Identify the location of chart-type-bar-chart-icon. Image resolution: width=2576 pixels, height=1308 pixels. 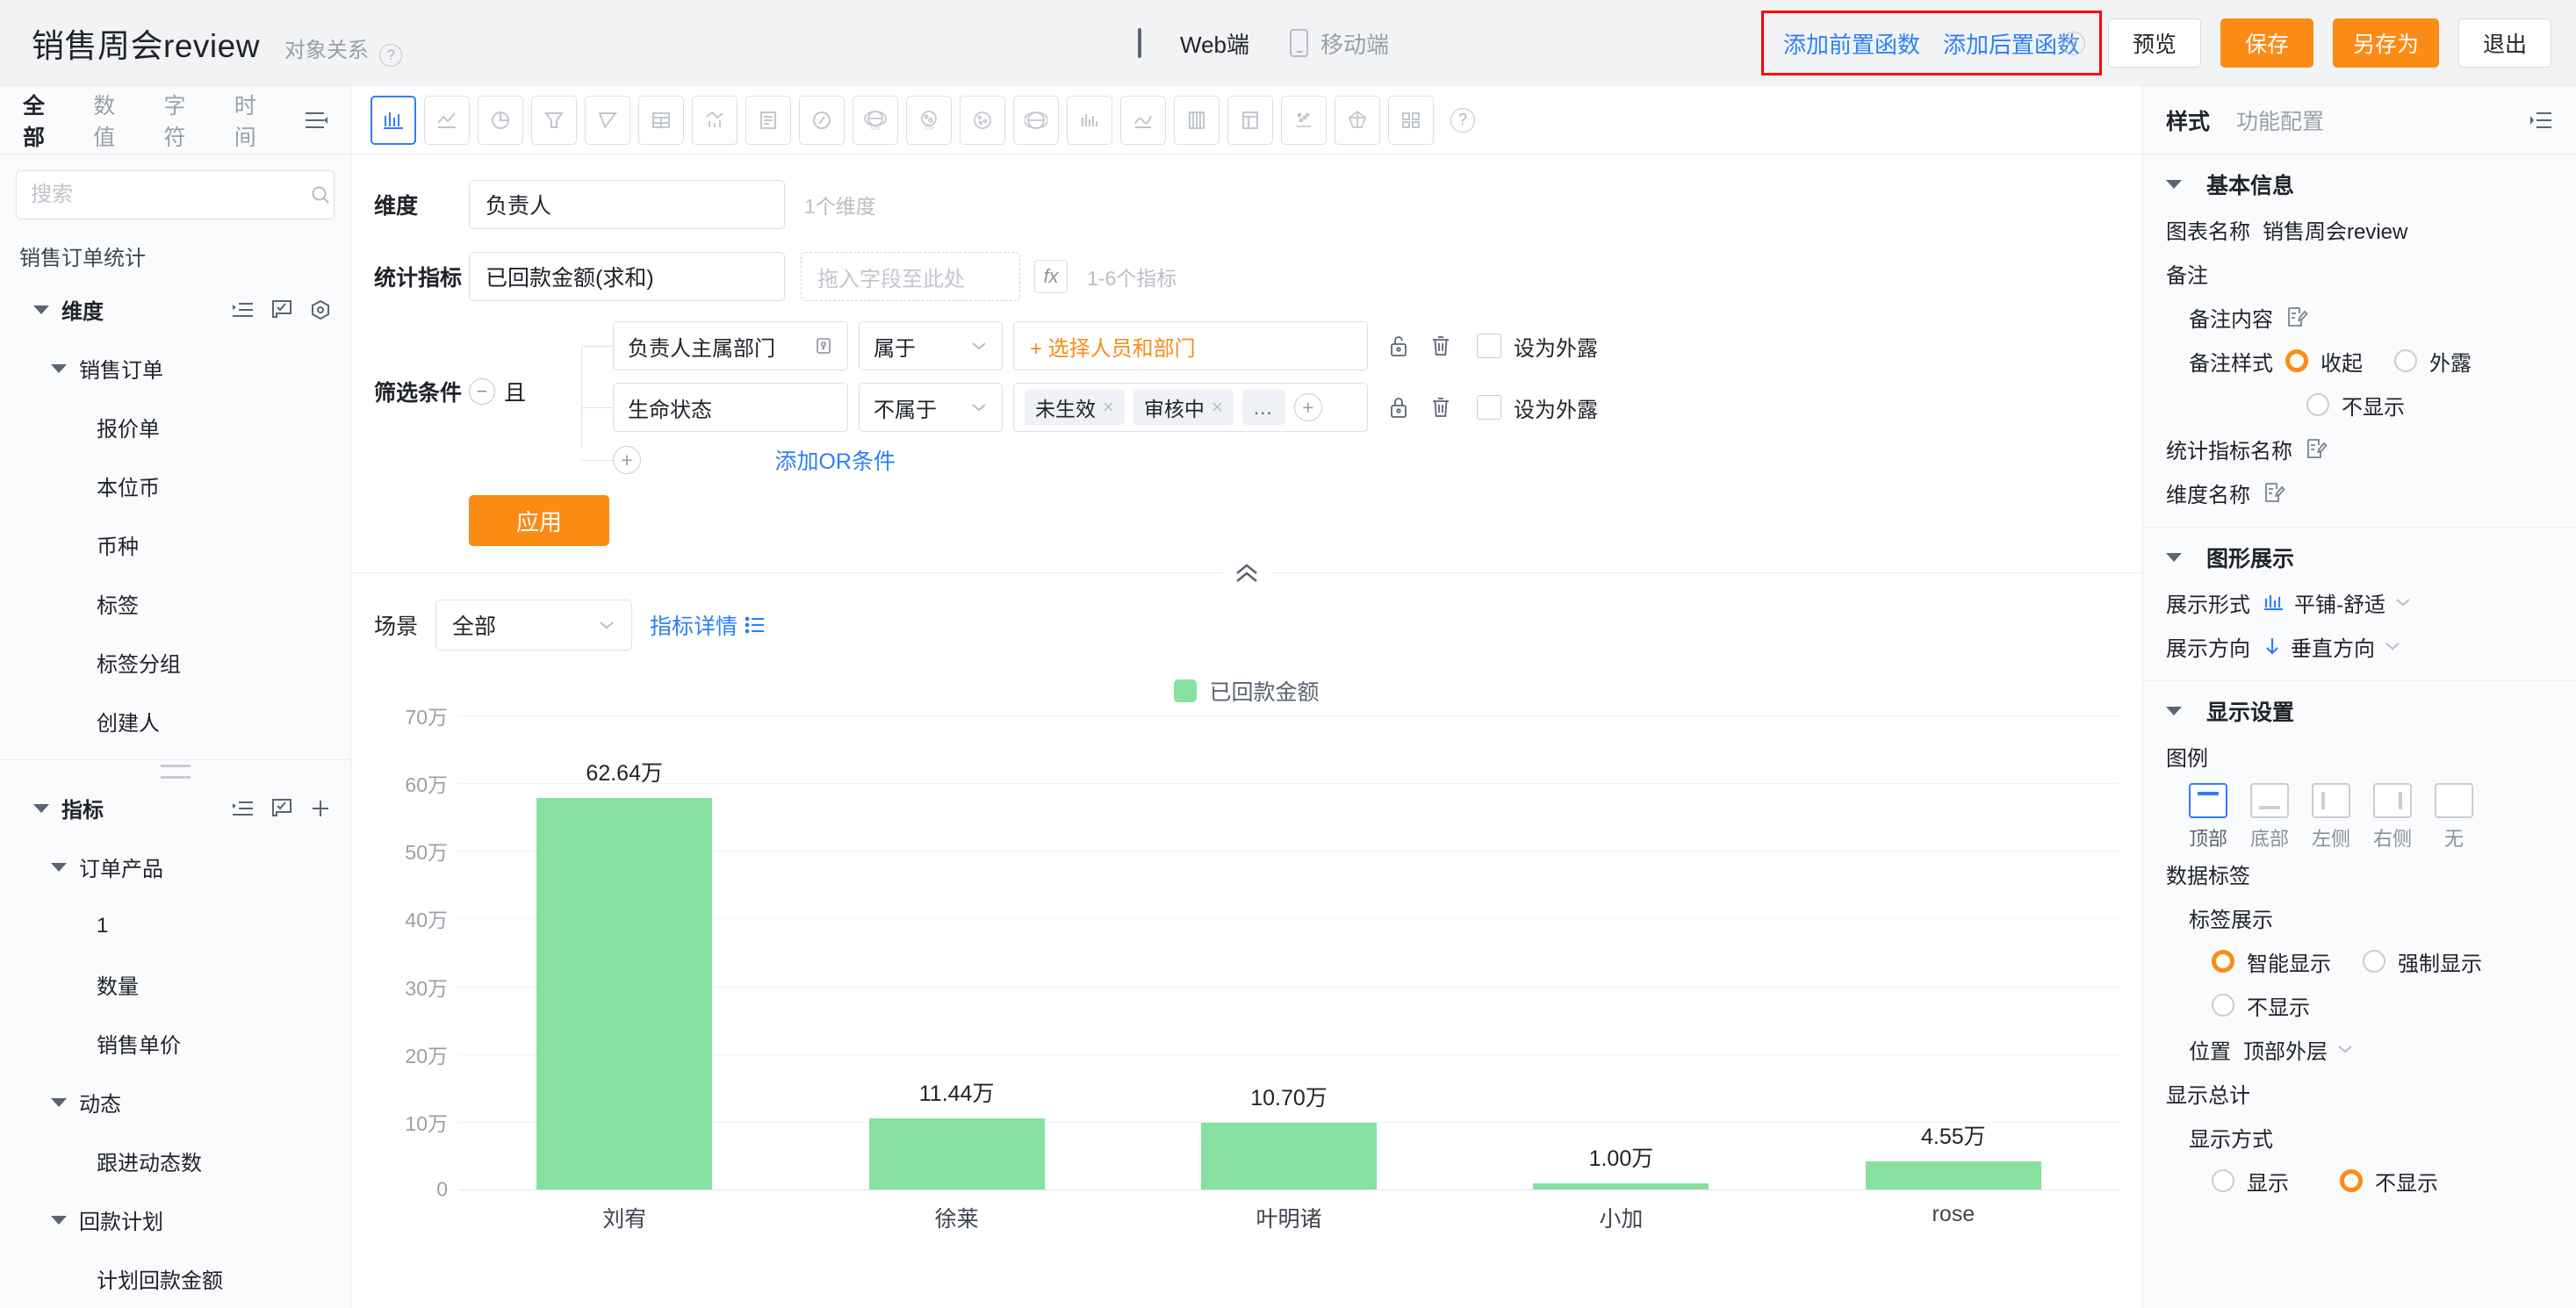
(393, 120).